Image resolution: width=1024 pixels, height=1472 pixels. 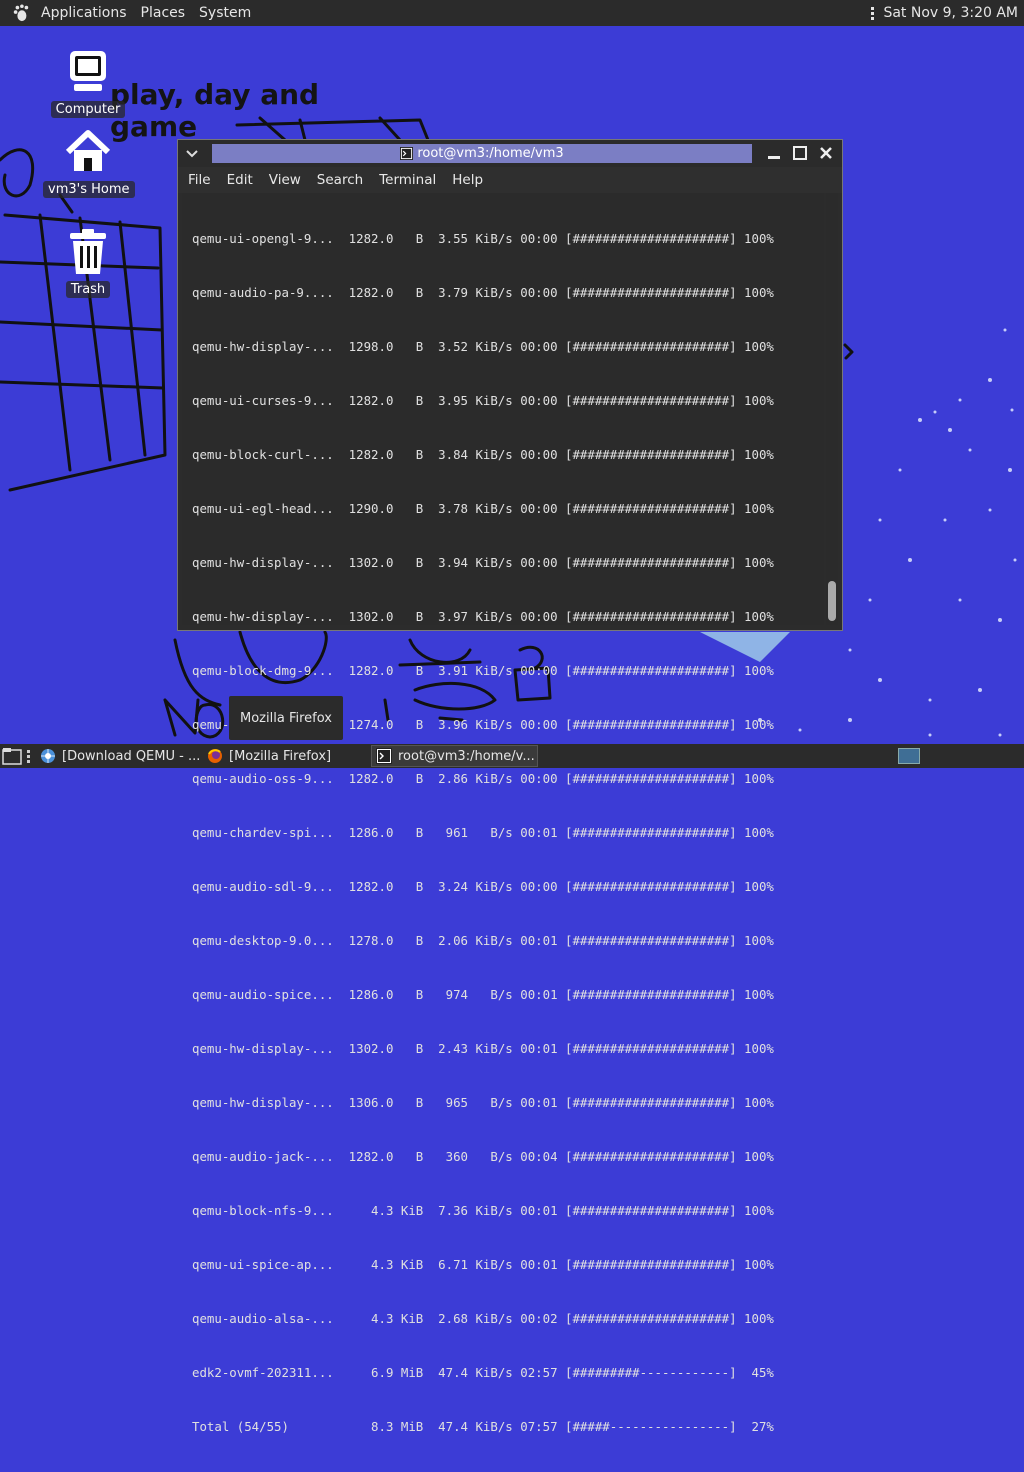 I want to click on desktop-icon-trash: Trash, so click(x=88, y=263).